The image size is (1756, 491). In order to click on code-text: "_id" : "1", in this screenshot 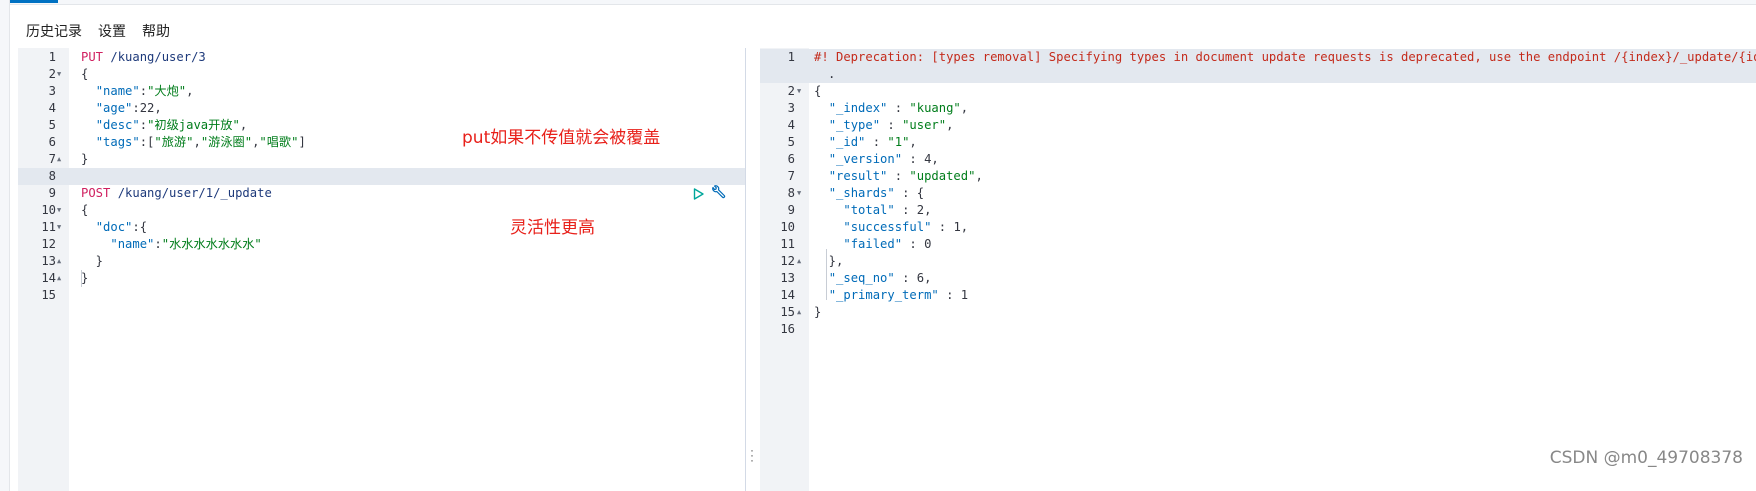, I will do `click(865, 142)`.